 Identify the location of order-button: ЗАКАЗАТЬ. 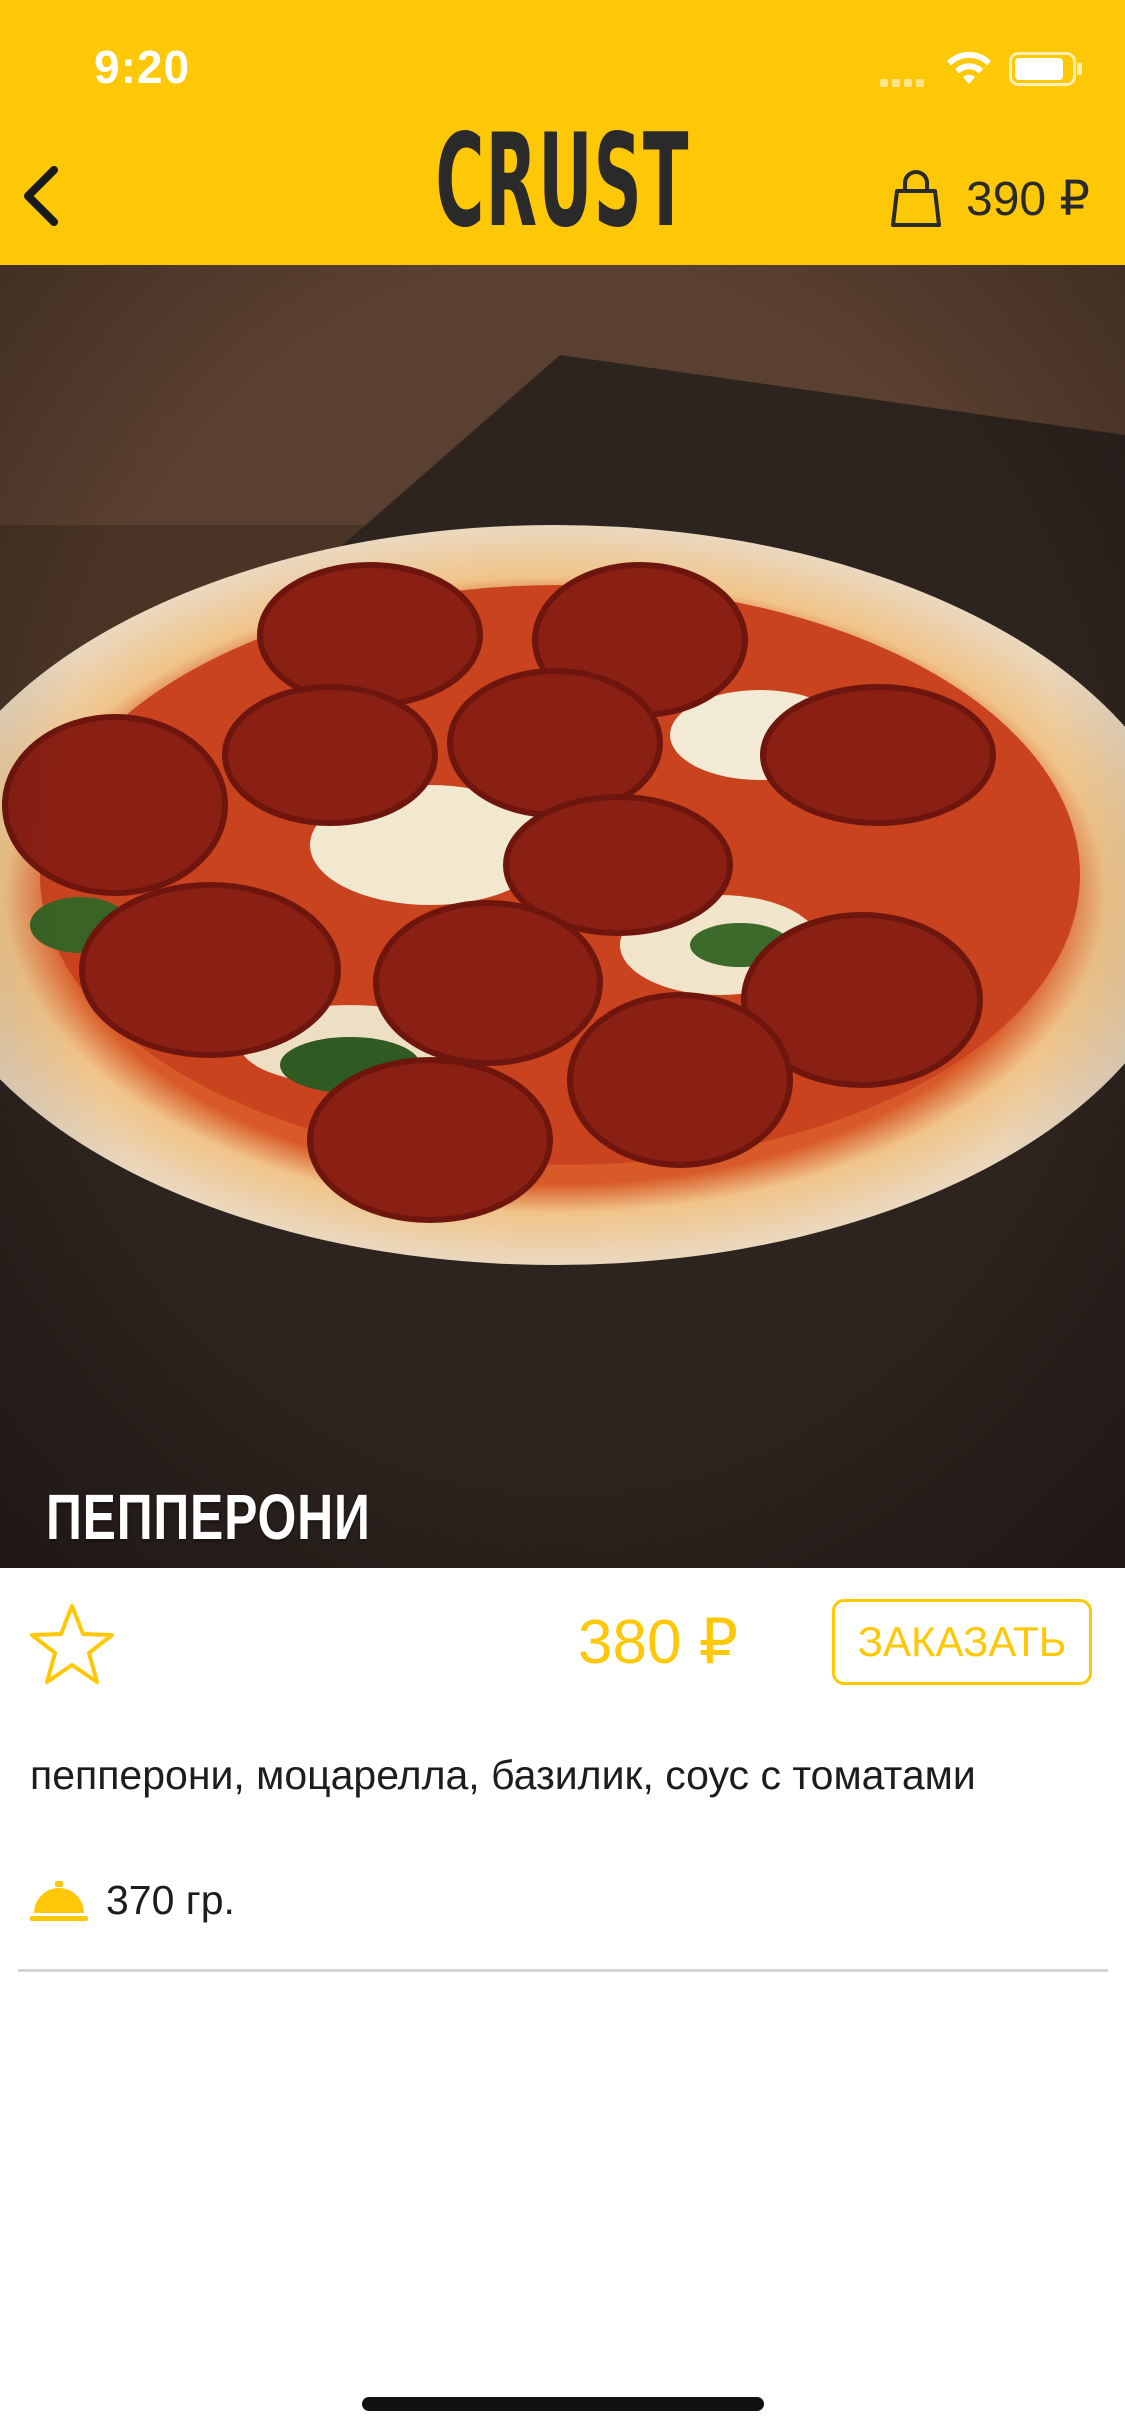
(962, 1642).